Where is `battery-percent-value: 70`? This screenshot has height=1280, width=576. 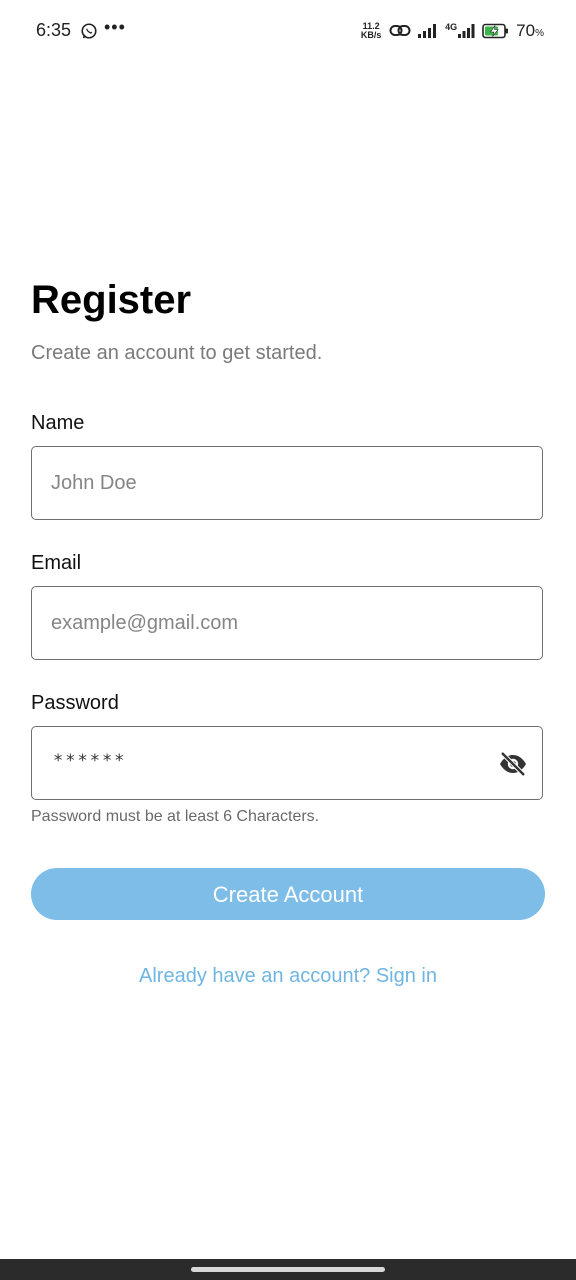
battery-percent-value: 70 is located at coordinates (526, 30).